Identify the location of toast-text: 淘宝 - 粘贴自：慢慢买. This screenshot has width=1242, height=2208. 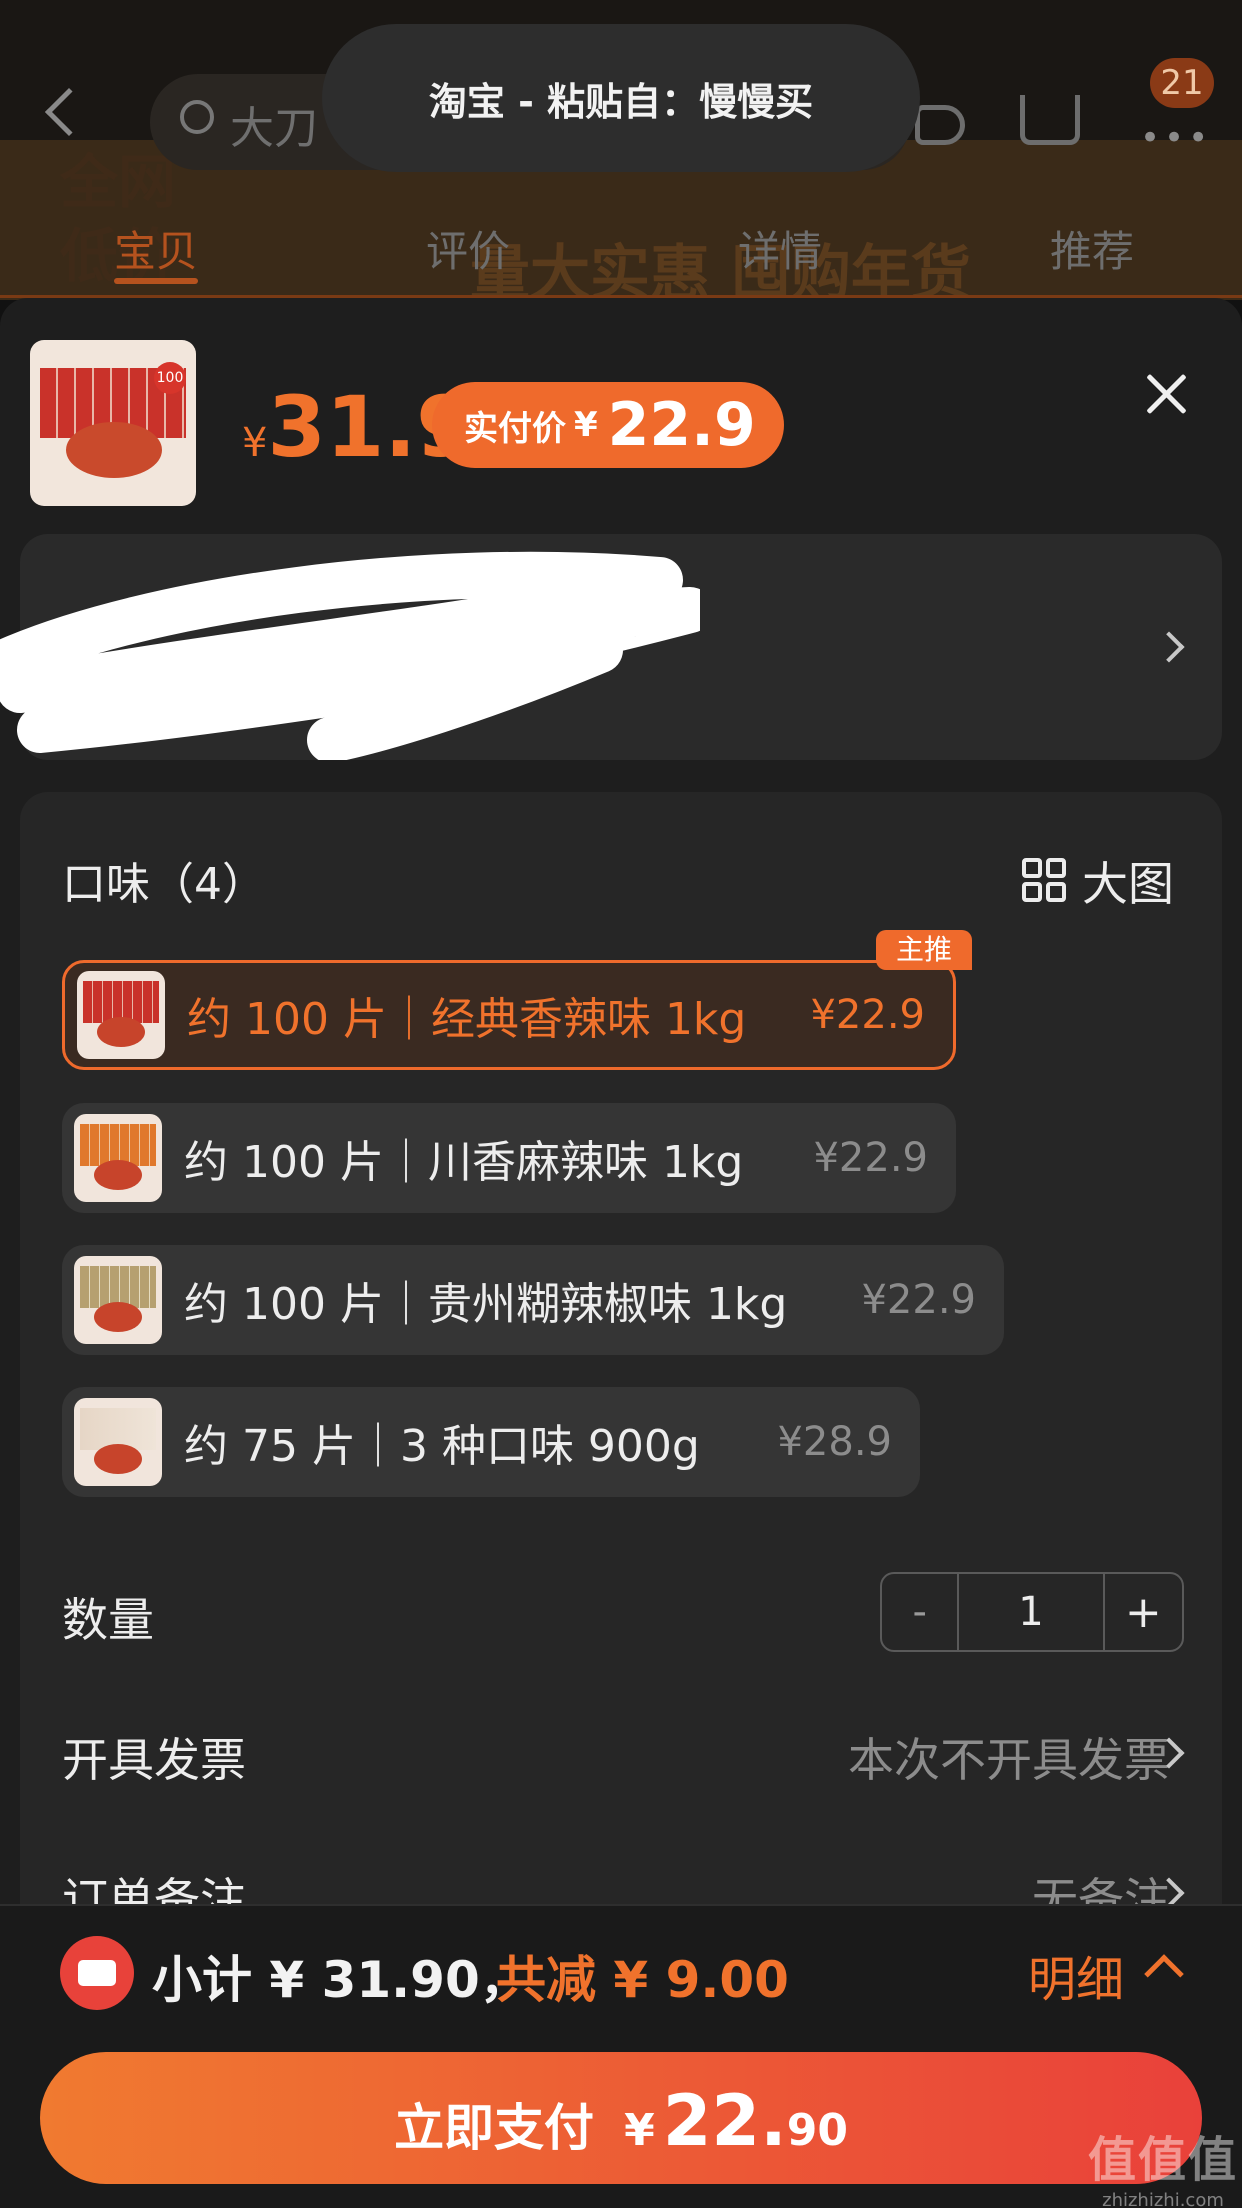
(621, 101).